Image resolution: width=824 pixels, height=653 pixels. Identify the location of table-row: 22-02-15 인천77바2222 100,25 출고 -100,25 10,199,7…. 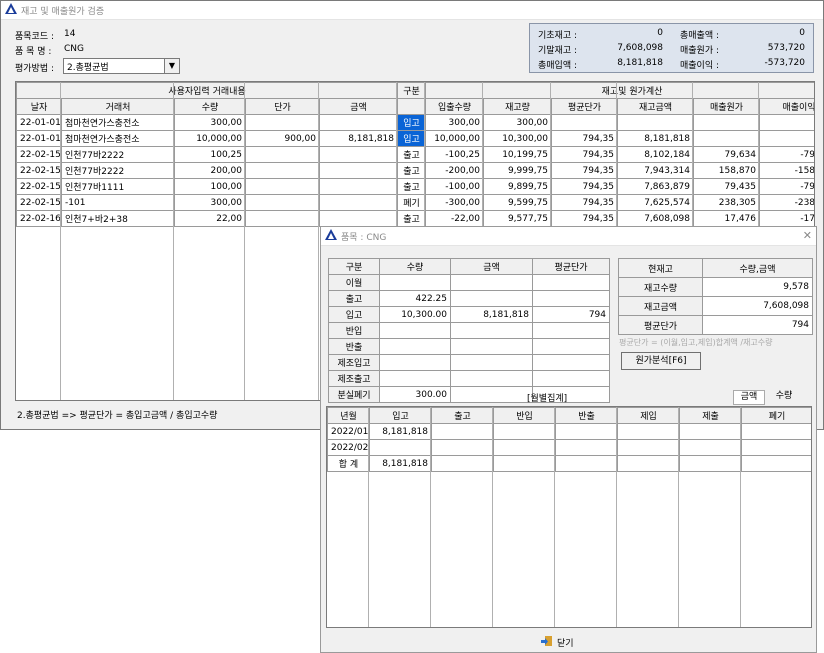
(415, 154).